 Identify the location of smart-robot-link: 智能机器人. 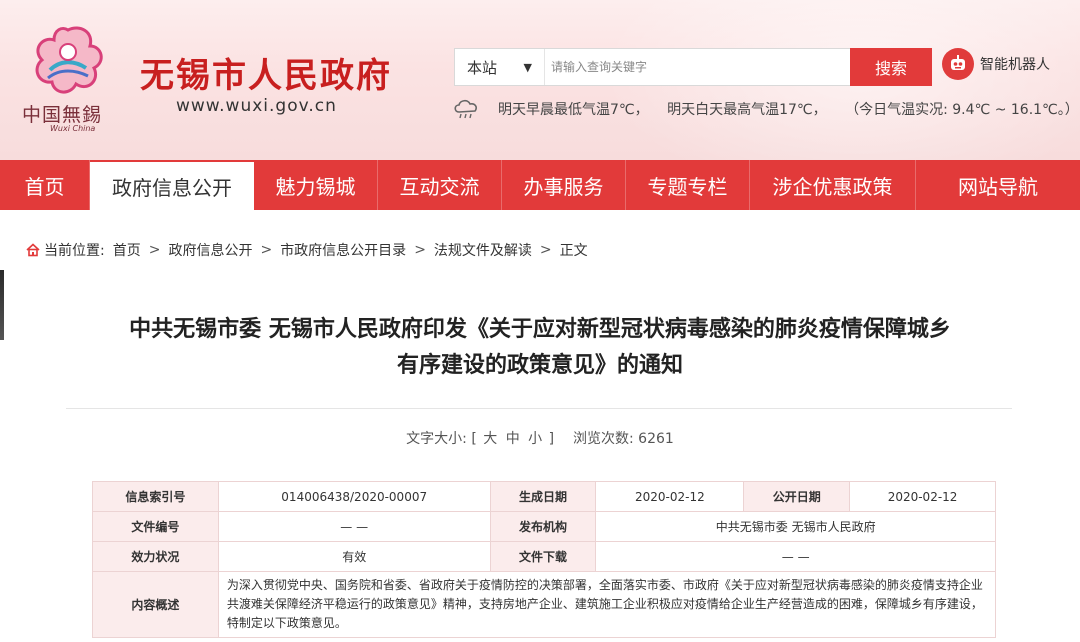
(996, 64).